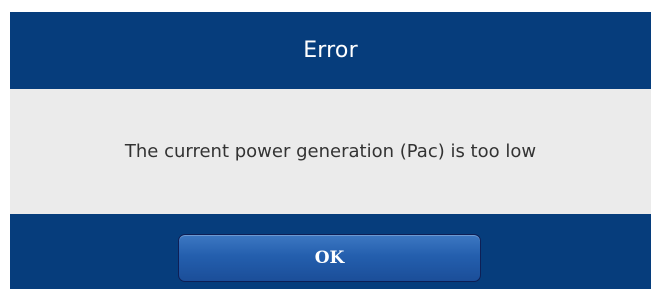 The width and height of the screenshot is (651, 289). I want to click on ok-button: OK, so click(329, 258).